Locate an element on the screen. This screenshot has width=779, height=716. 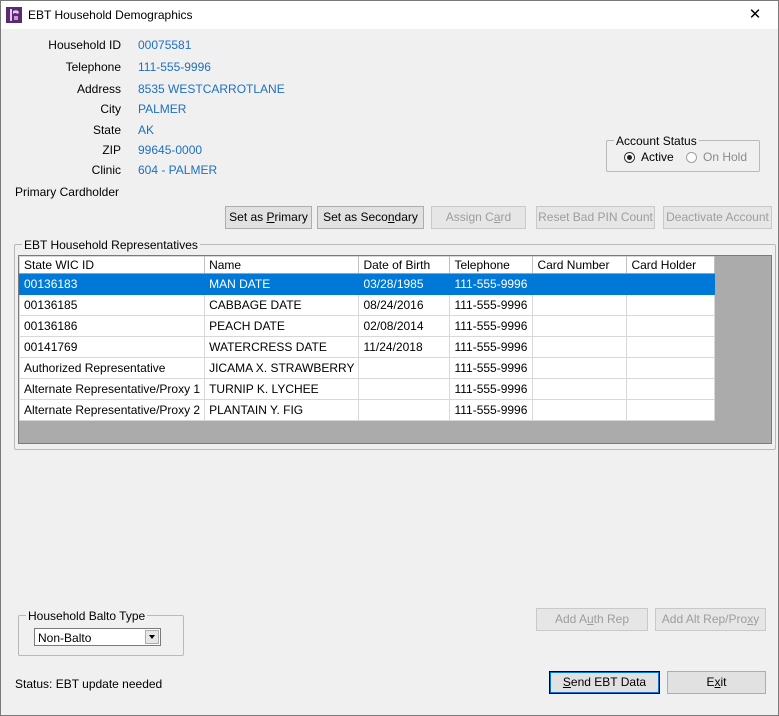
address-label: Address is located at coordinates (98, 89).